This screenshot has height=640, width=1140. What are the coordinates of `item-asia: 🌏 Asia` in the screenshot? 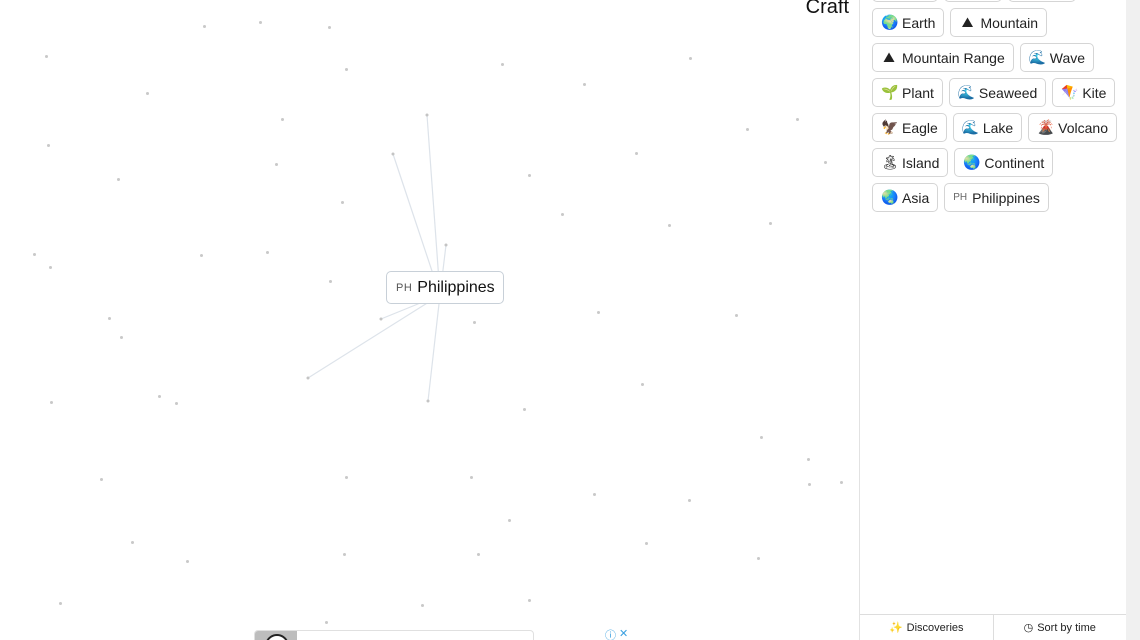 It's located at (905, 197).